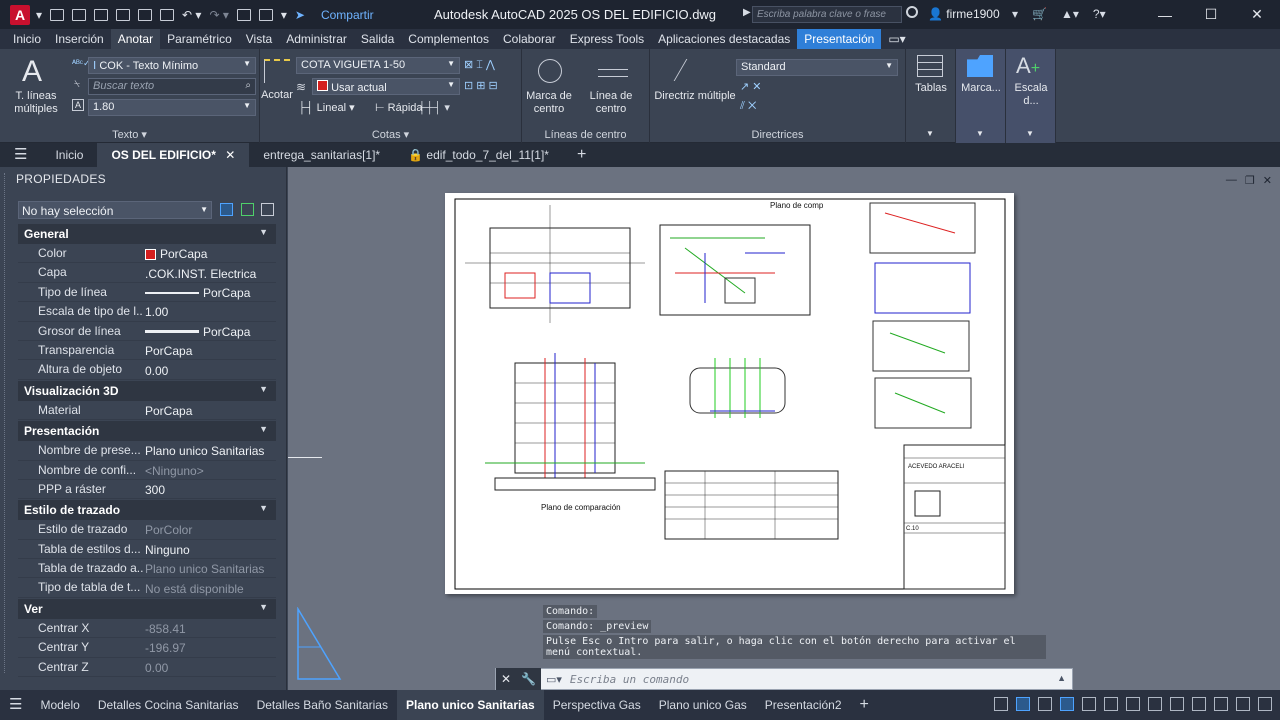  I want to click on prop-value: PorColor, so click(209, 529).